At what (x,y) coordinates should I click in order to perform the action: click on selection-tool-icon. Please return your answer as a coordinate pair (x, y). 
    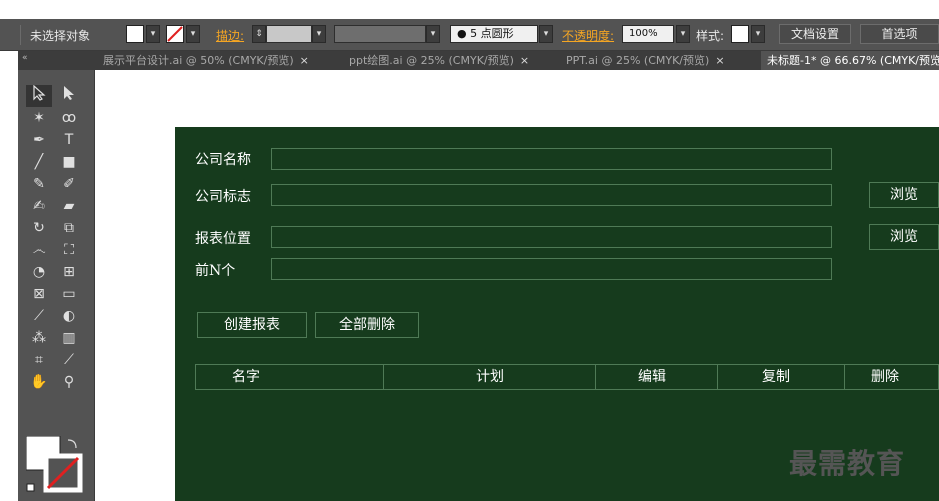
    Looking at the image, I should click on (39, 95).